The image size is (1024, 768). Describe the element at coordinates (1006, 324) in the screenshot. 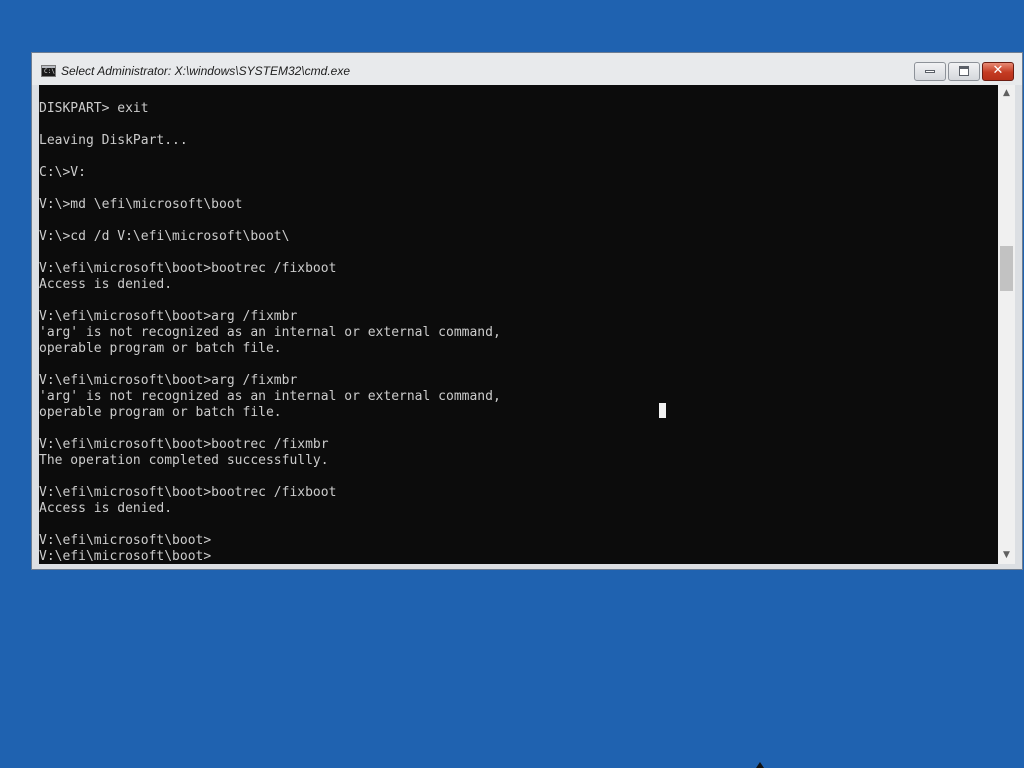

I see `vertical-scrollbar: ▲ ▼` at that location.